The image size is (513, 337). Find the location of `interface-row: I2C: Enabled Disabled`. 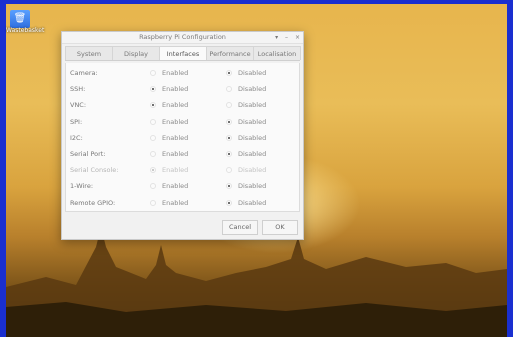

interface-row: I2C: Enabled Disabled is located at coordinates (182, 138).